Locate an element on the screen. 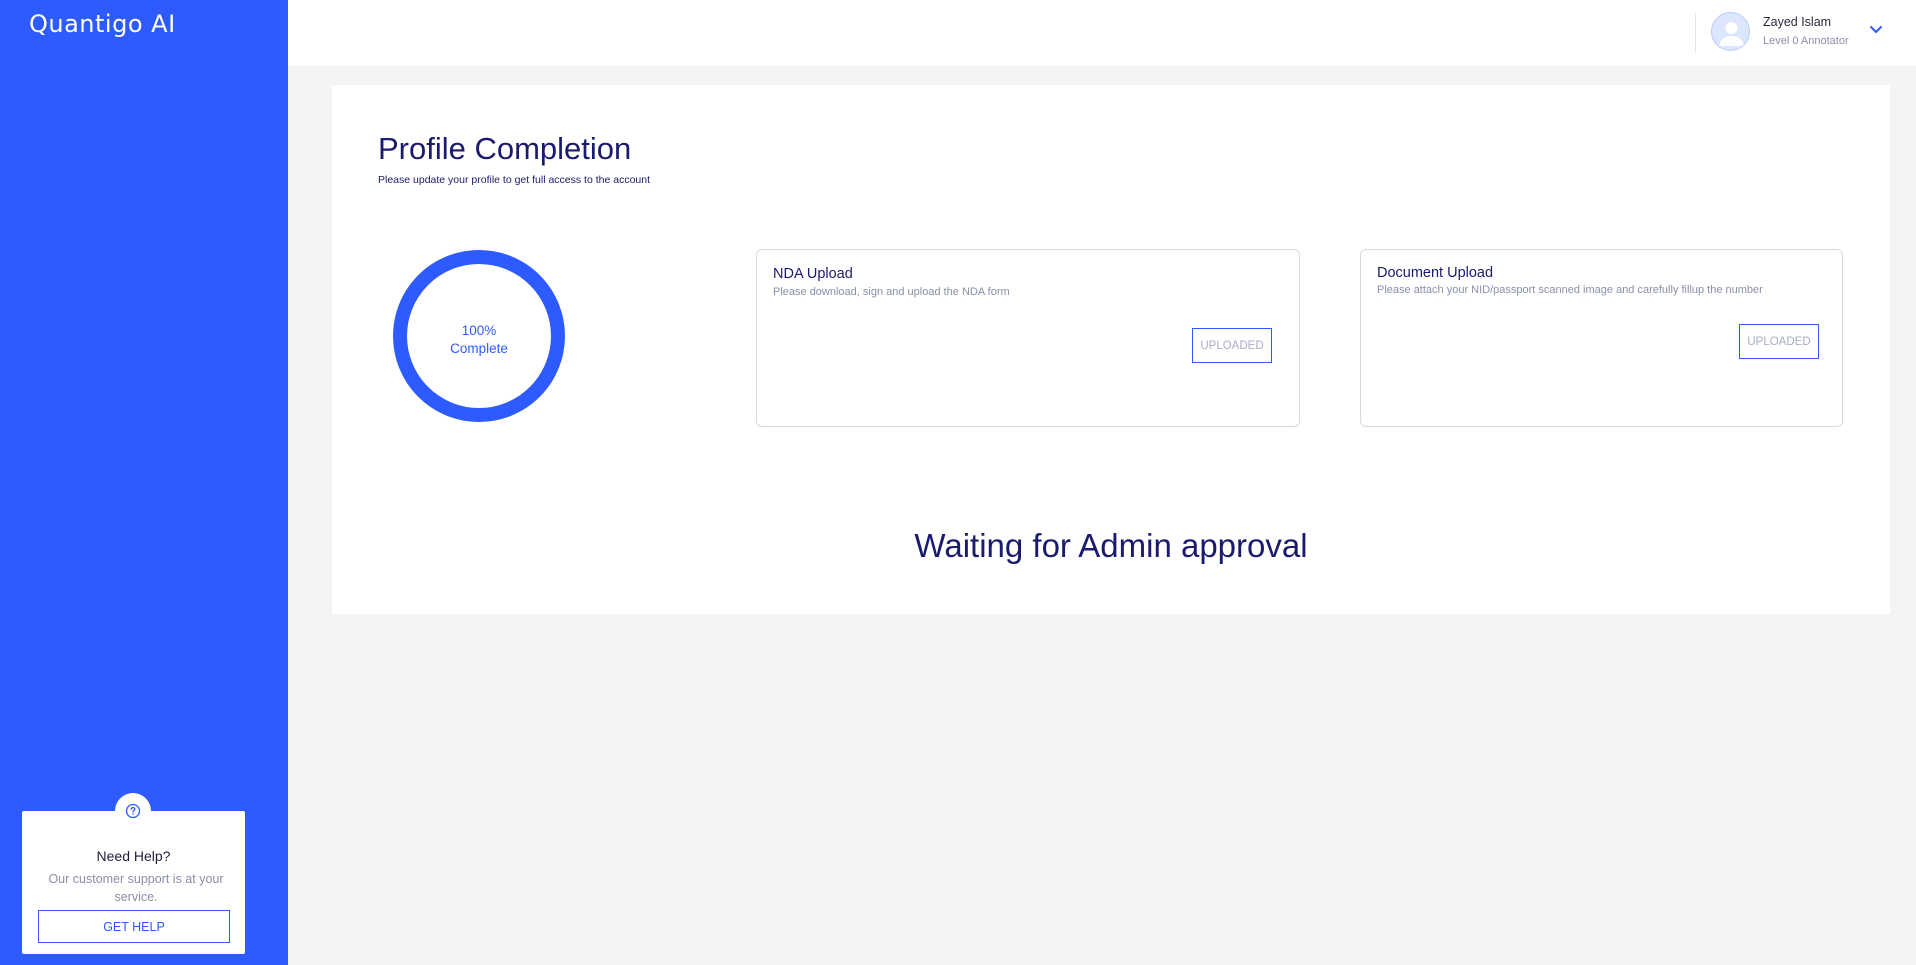  help-icon-badge is located at coordinates (133, 811).